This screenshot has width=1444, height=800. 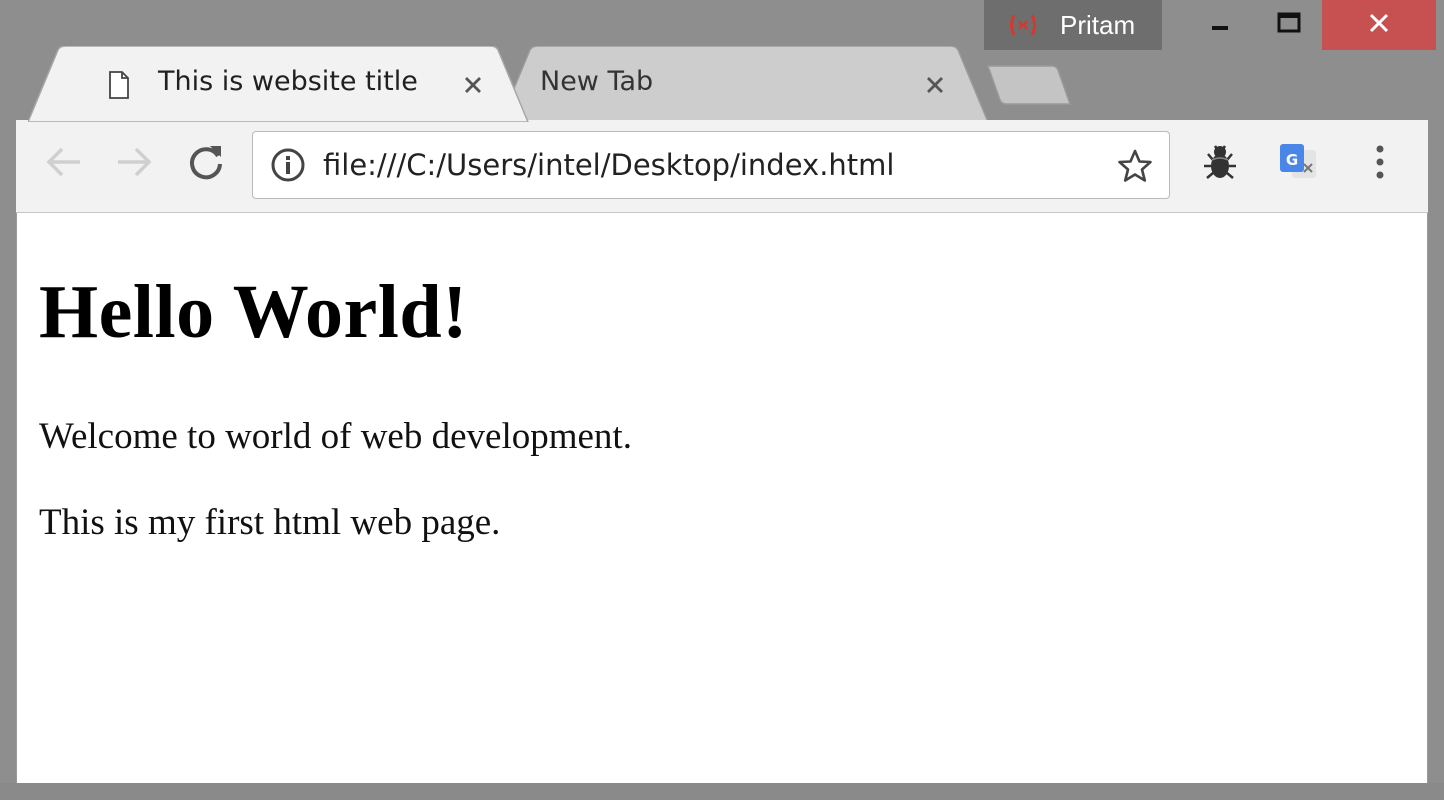 I want to click on menu-button, so click(x=1380, y=164).